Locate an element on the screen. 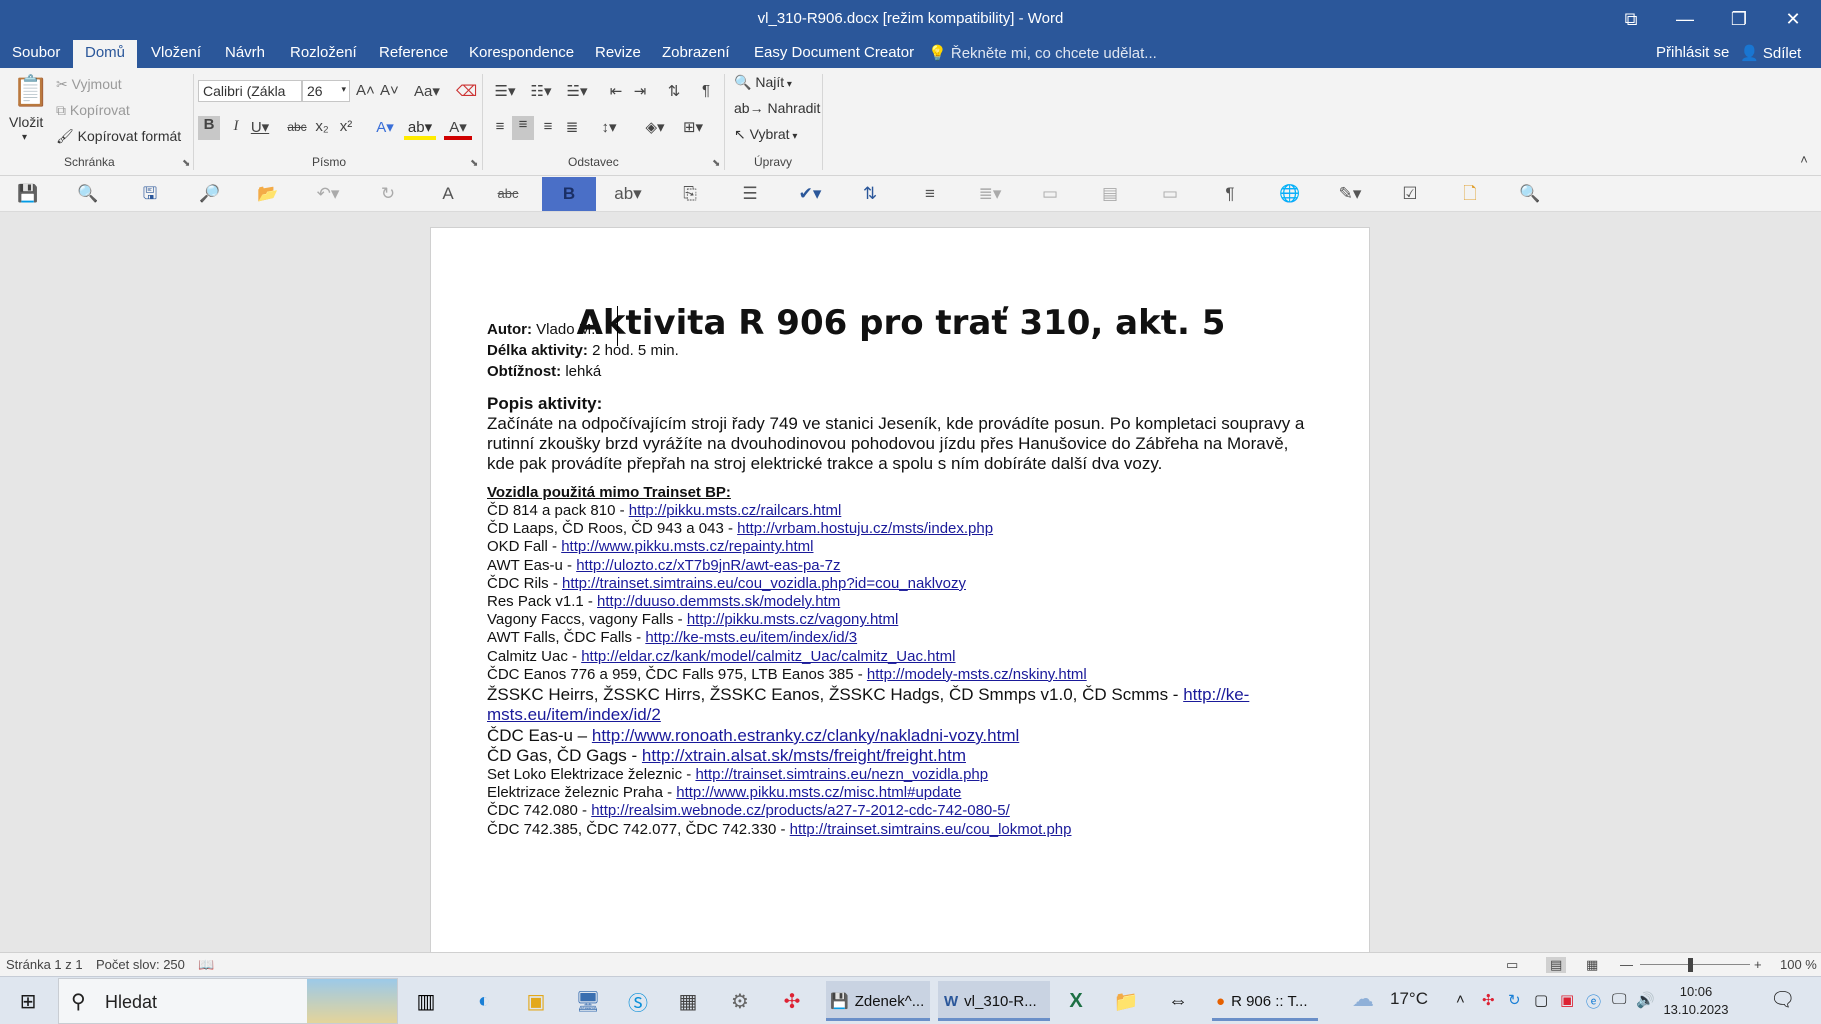 The height and width of the screenshot is (1024, 1821). numbering-icon: ☷▾ is located at coordinates (541, 91).